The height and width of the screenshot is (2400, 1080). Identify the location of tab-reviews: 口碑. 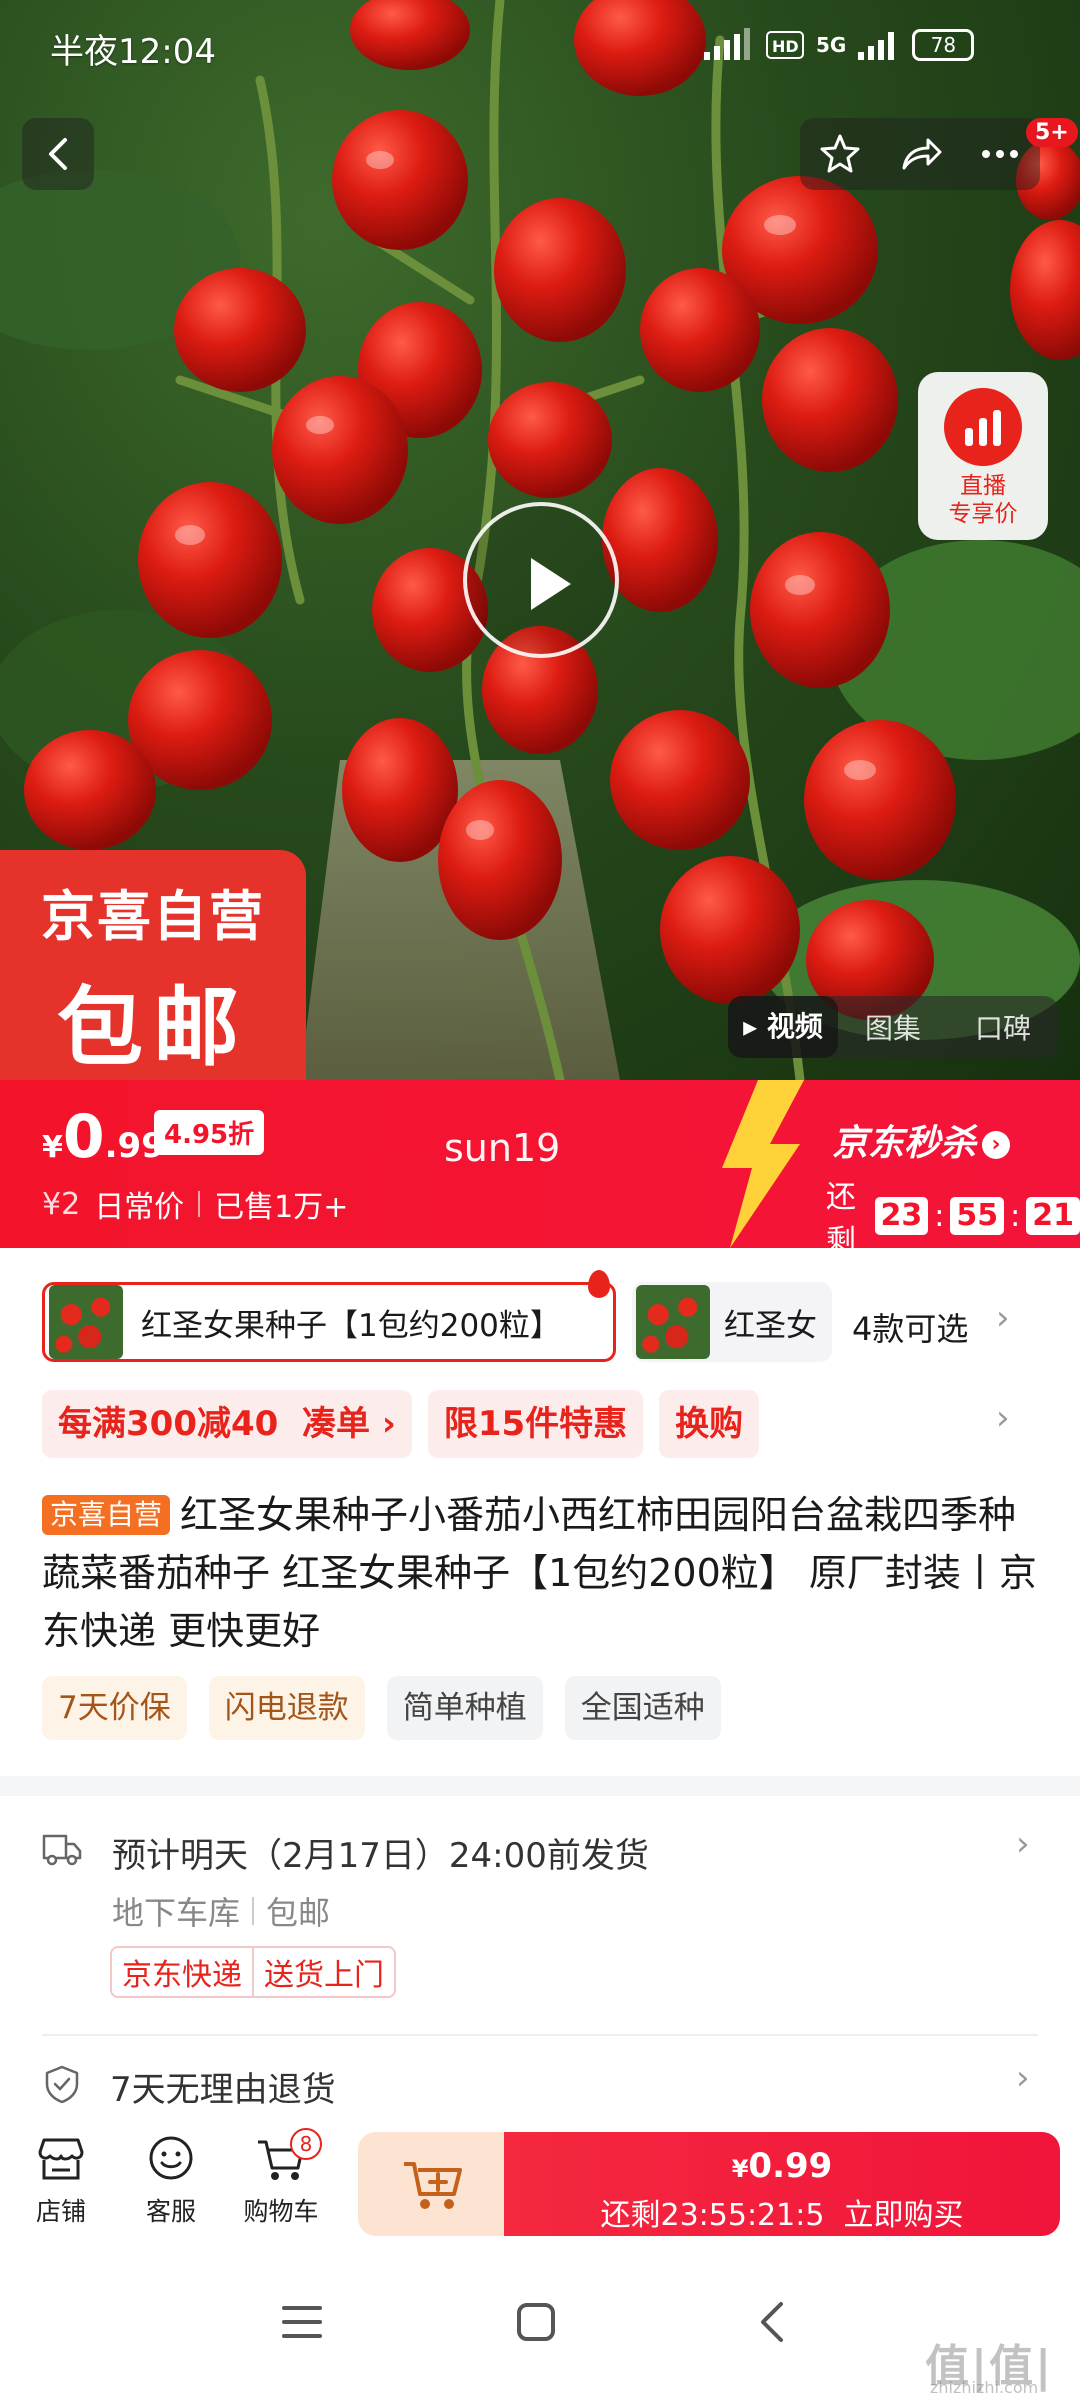
(1003, 1027).